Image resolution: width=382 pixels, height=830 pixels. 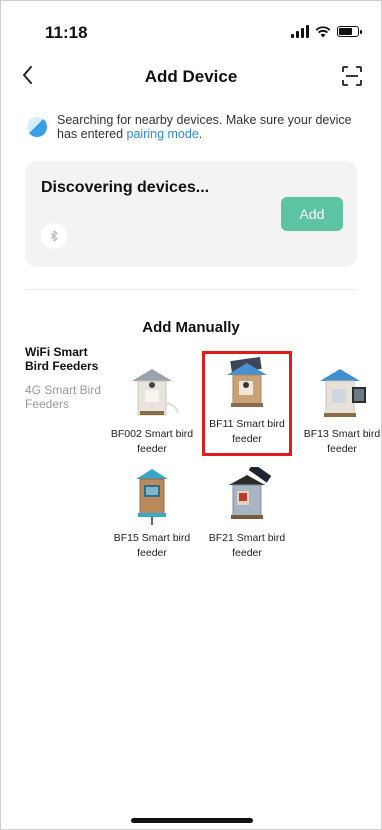 I want to click on product-label: BF15 Smart bird feeder, so click(x=152, y=545).